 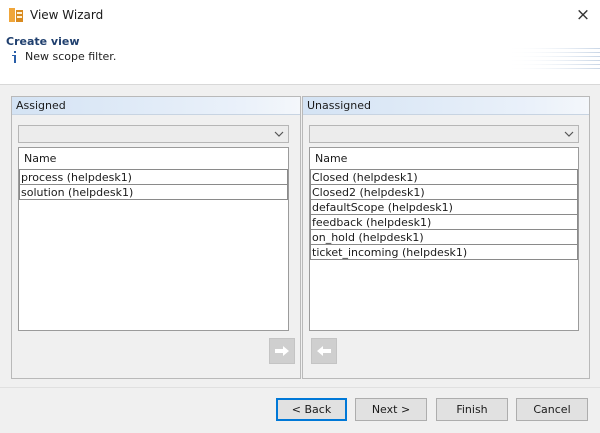 I want to click on arrow-right-icon, so click(x=282, y=351).